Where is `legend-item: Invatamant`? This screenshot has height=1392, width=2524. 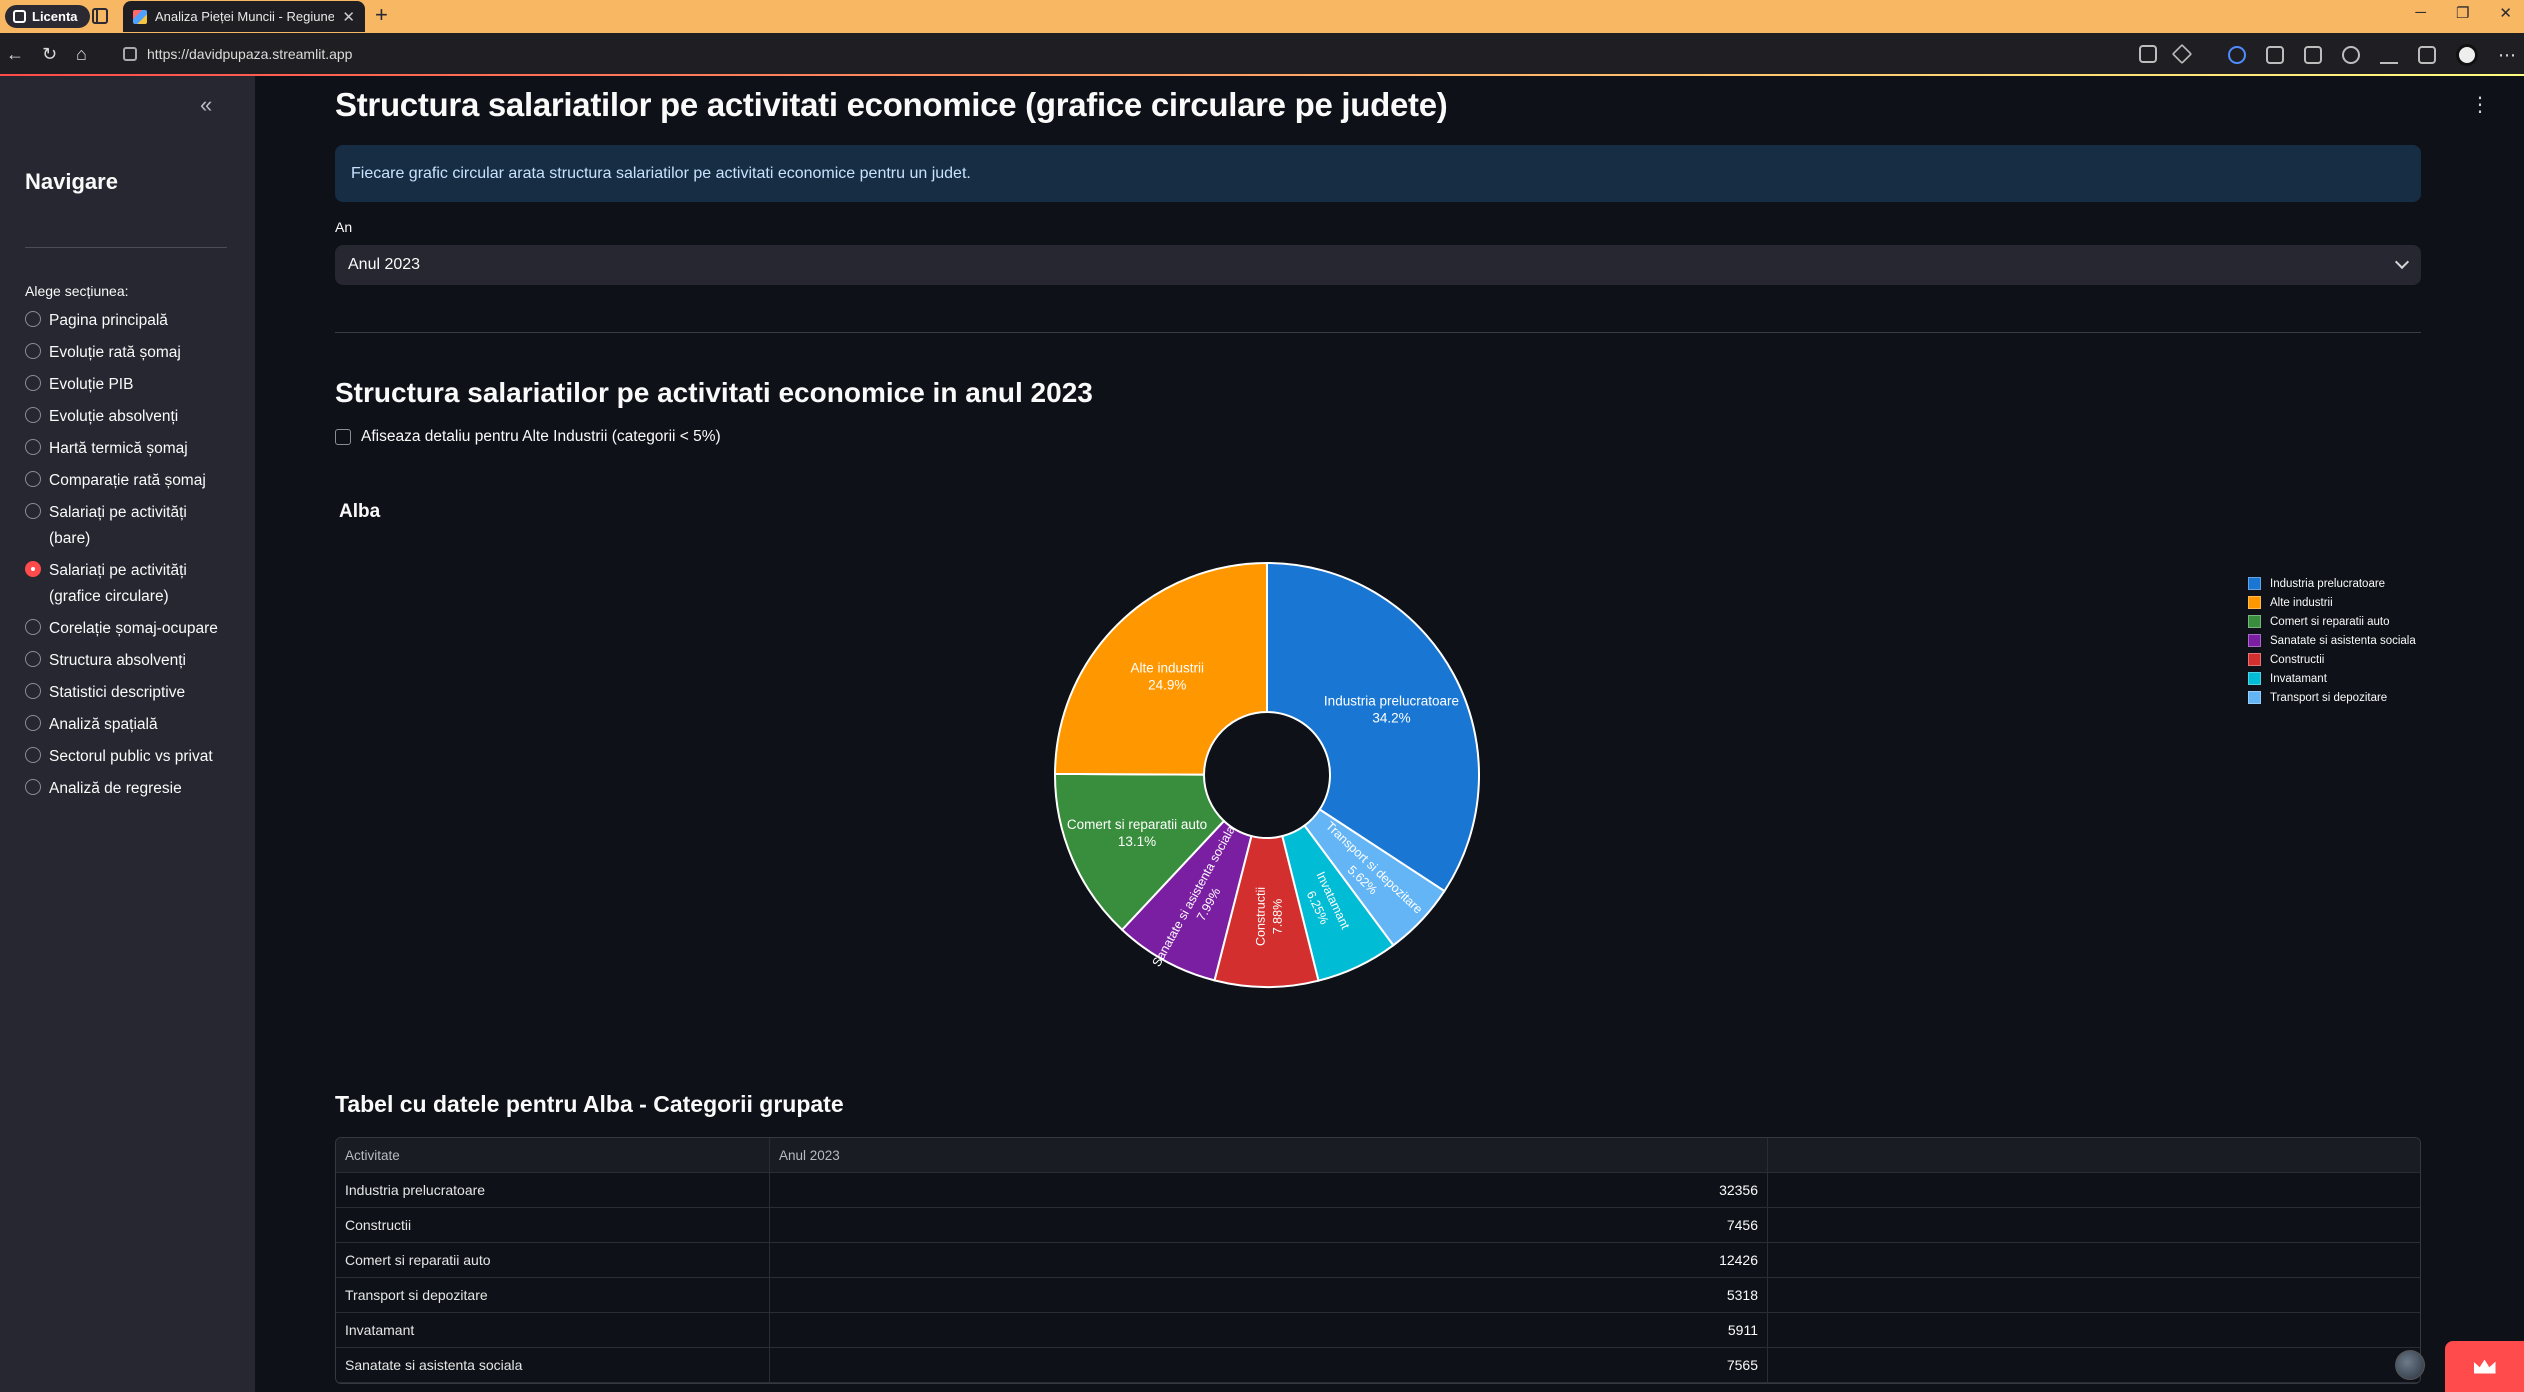 legend-item: Invatamant is located at coordinates (2332, 678).